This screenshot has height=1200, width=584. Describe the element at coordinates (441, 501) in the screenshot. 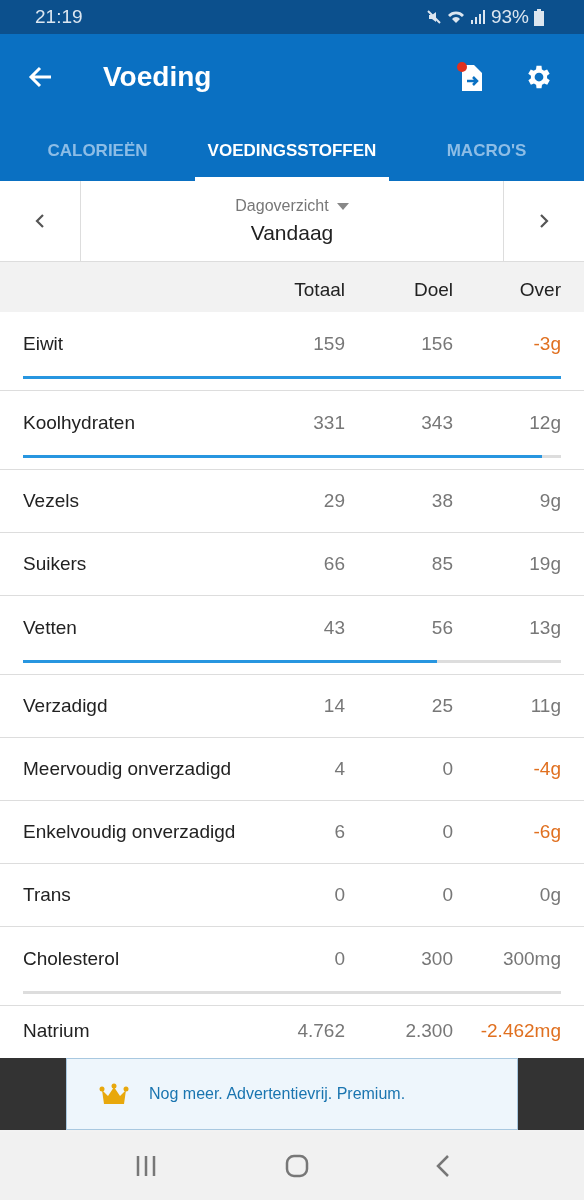

I see `goal-value: 38` at that location.